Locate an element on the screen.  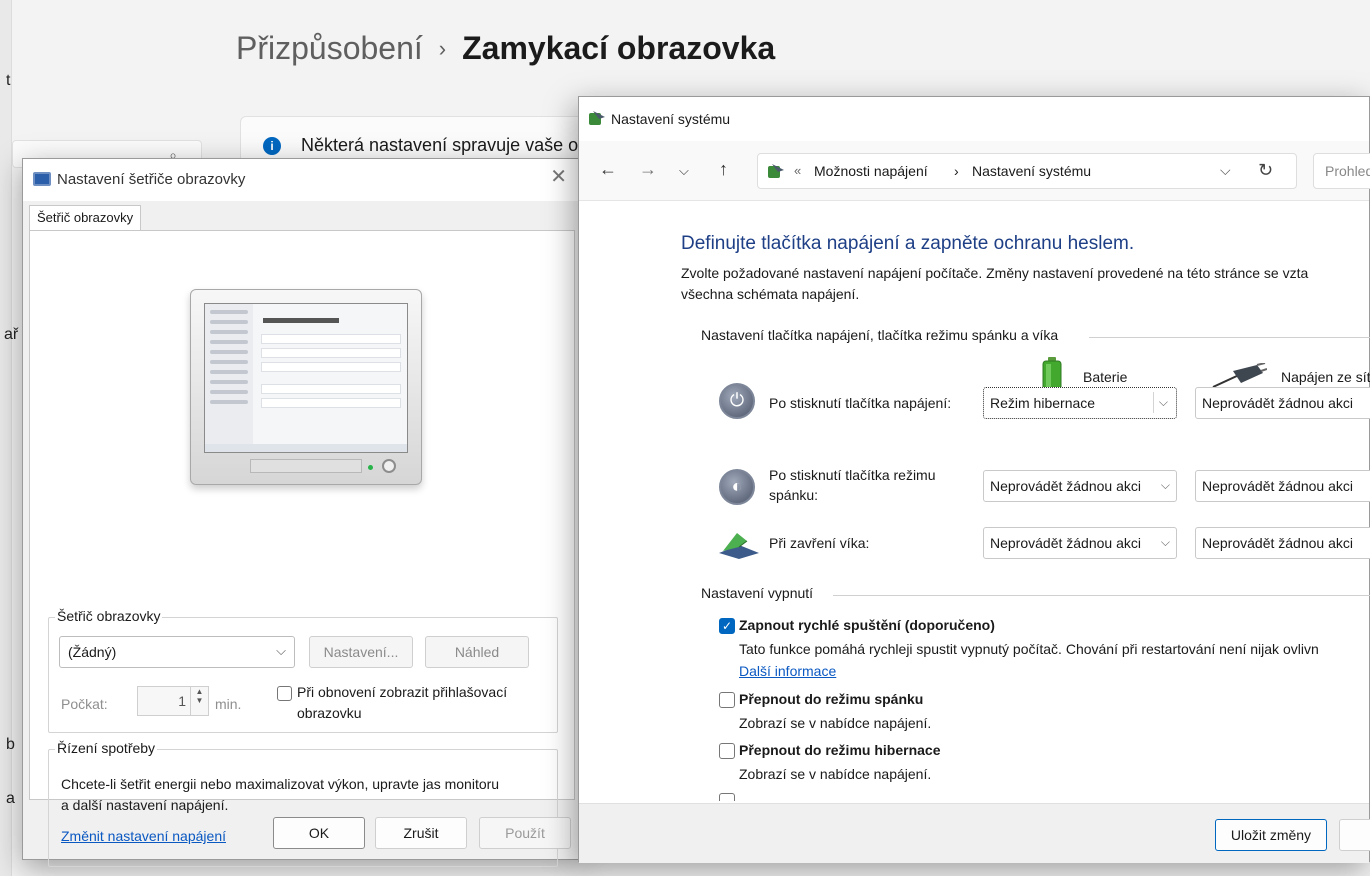
resume-logon-checkbox is located at coordinates (284, 693).